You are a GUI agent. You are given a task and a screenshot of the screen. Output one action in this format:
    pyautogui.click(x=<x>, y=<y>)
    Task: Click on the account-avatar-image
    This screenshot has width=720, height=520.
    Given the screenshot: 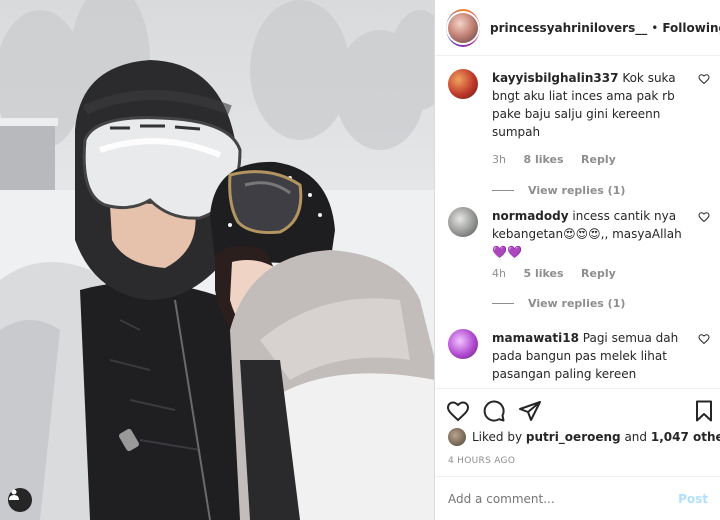 What is the action you would take?
    pyautogui.click(x=463, y=27)
    